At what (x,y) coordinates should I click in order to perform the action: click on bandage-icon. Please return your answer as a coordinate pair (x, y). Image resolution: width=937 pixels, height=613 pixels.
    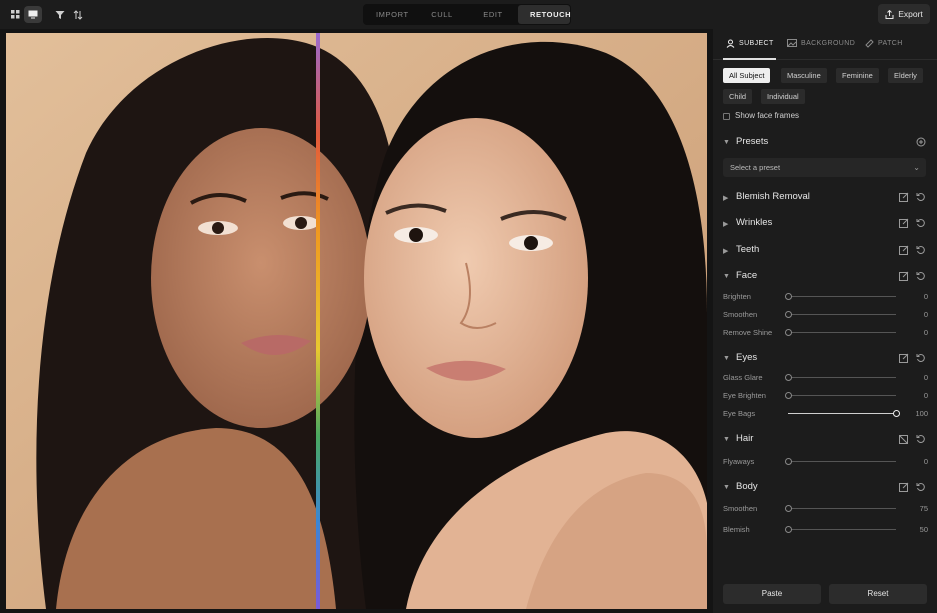
    Looking at the image, I should click on (869, 43).